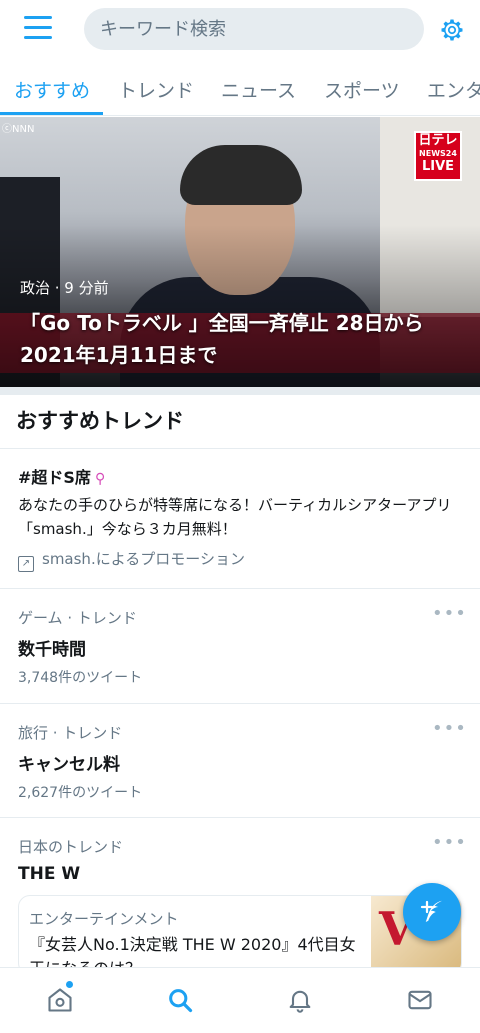 Image resolution: width=480 pixels, height=1033 pixels. I want to click on tab-entertainment: エンタ, so click(453, 89).